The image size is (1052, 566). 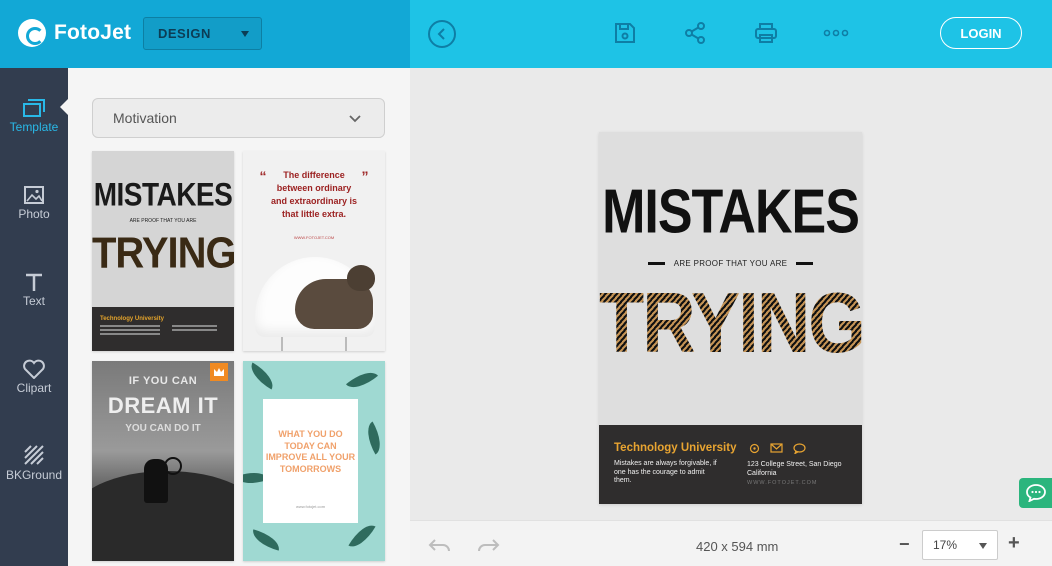 I want to click on nav-label-template: Template, so click(x=34, y=127).